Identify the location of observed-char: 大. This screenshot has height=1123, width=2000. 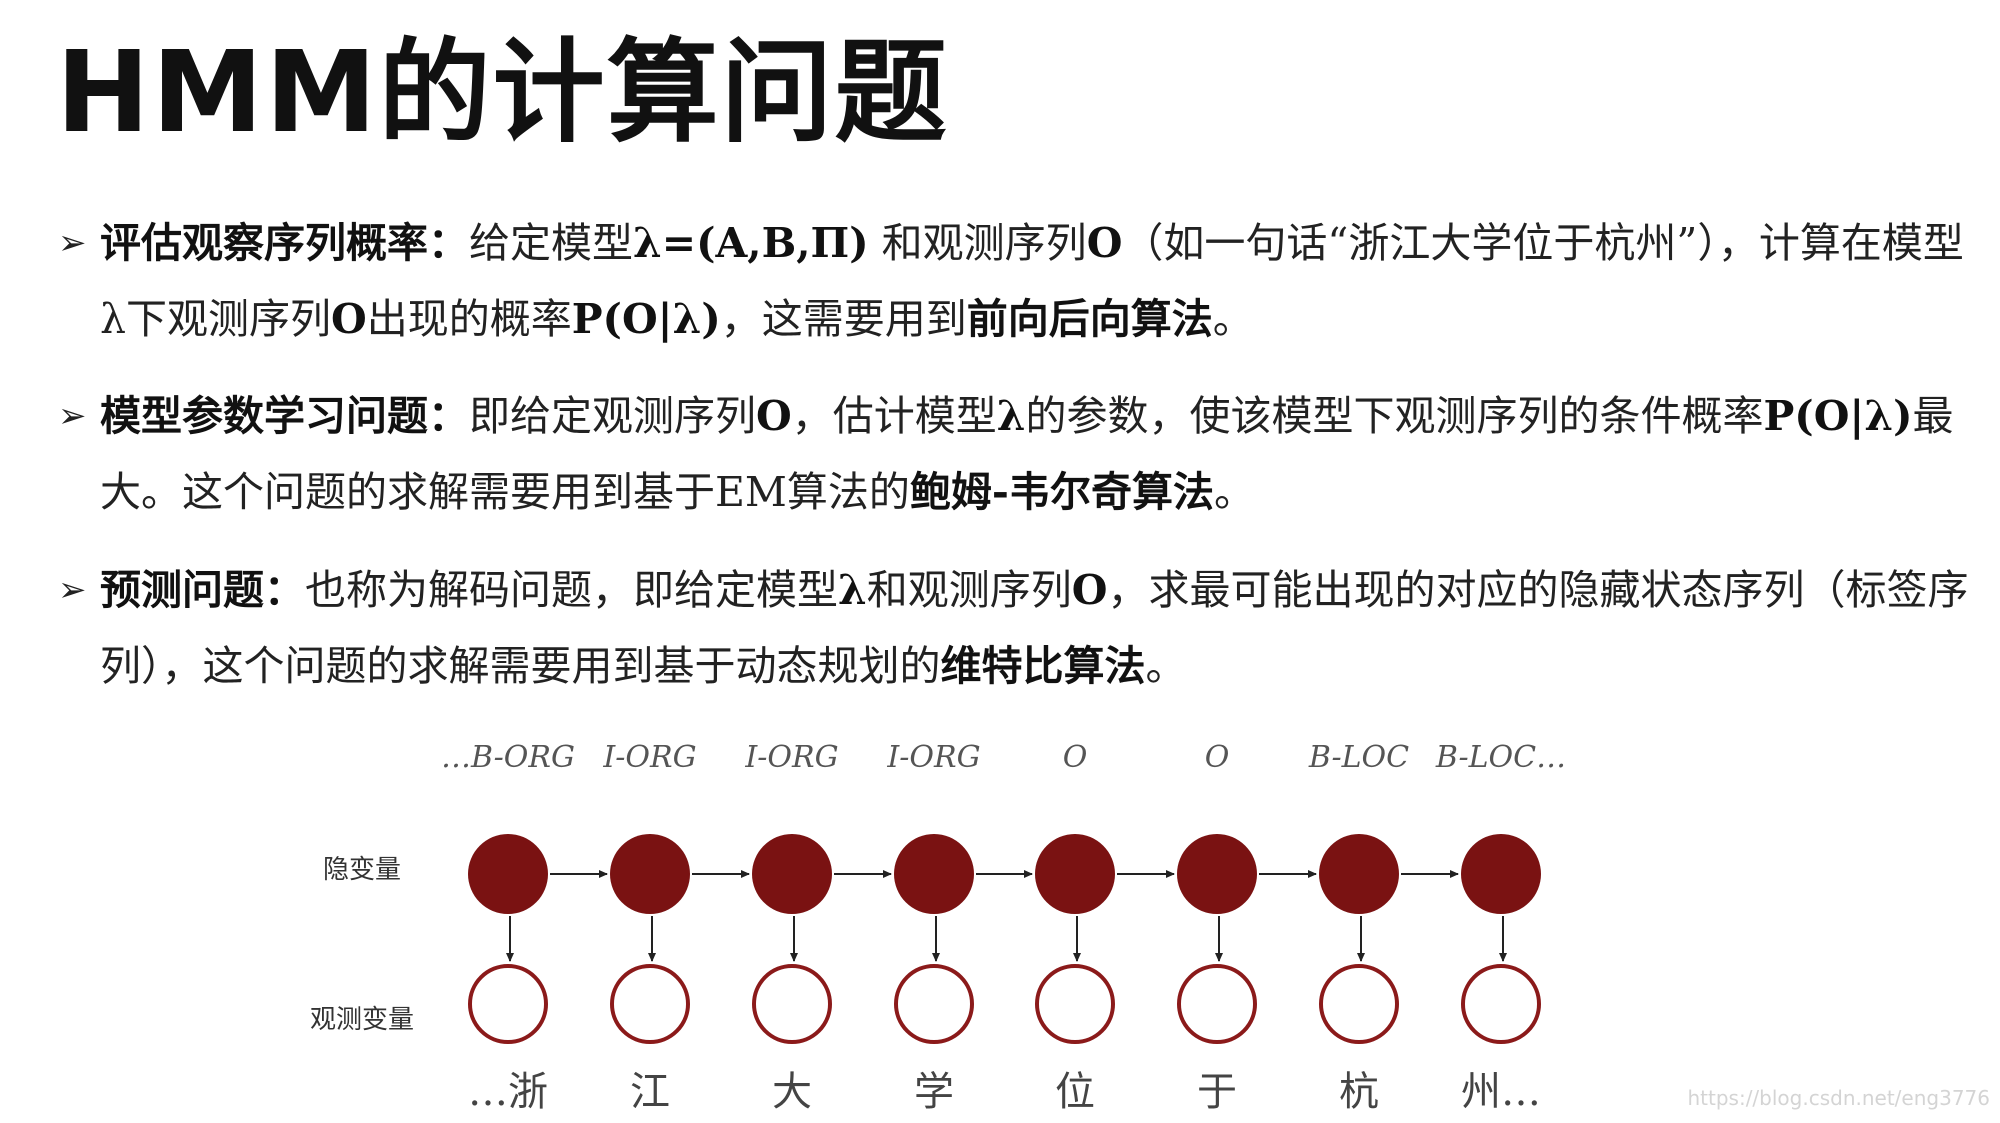
(792, 1092).